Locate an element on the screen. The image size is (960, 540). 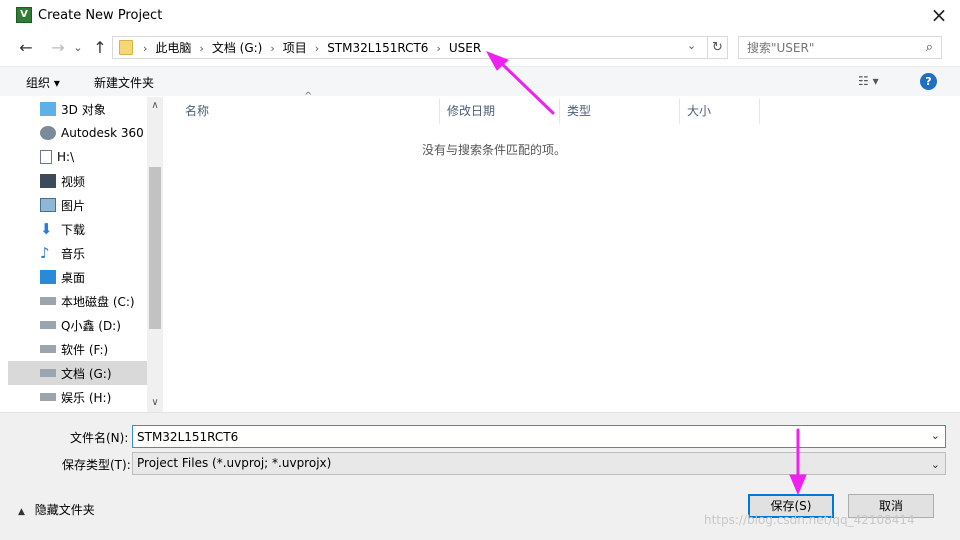
document-icon is located at coordinates (46, 157).